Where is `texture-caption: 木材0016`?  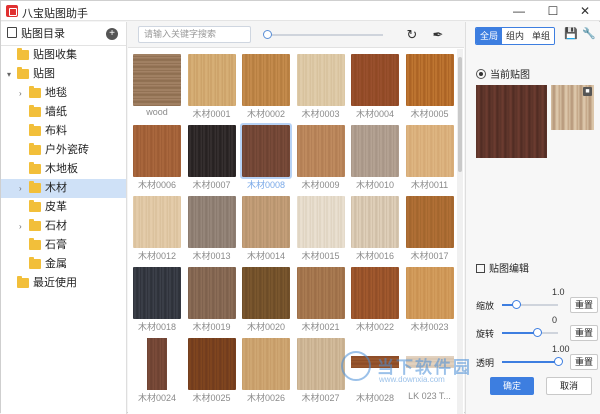
texture-caption: 木材0016 is located at coordinates (375, 256).